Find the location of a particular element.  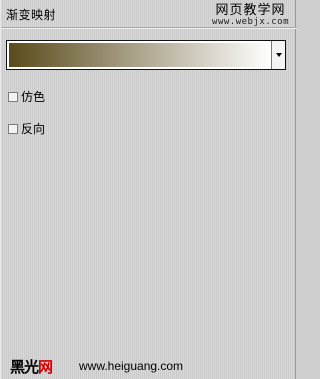

dither-option: 仿色 is located at coordinates (26, 96).